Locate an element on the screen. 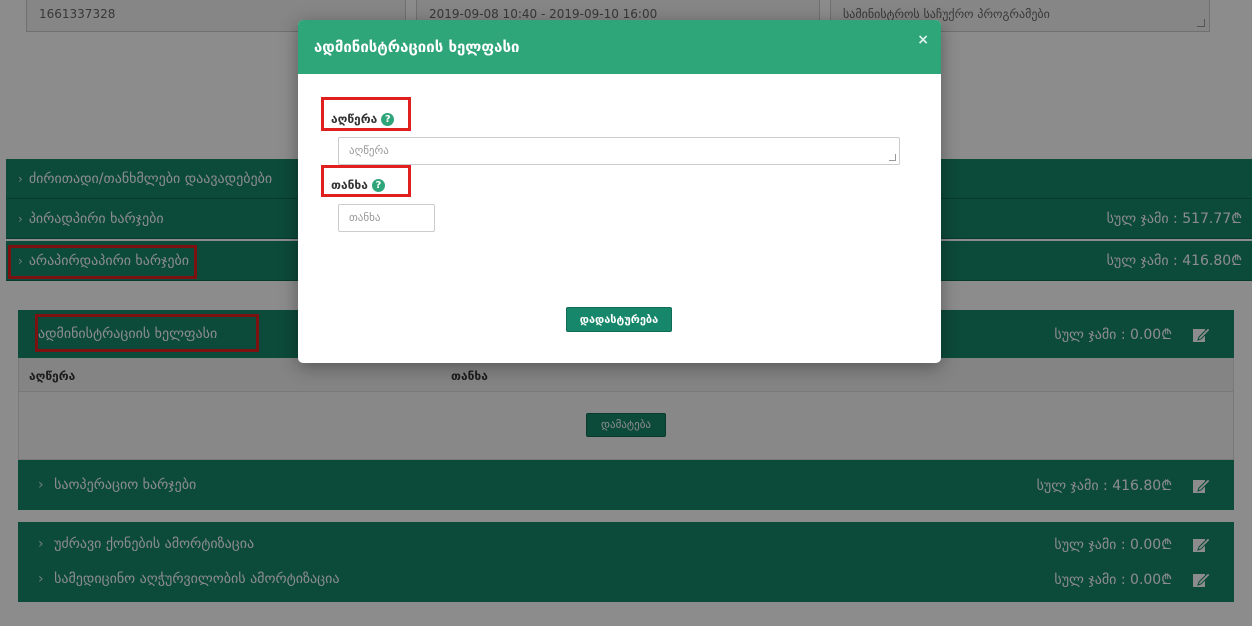  amount-label: თანხა ? is located at coordinates (358, 185).